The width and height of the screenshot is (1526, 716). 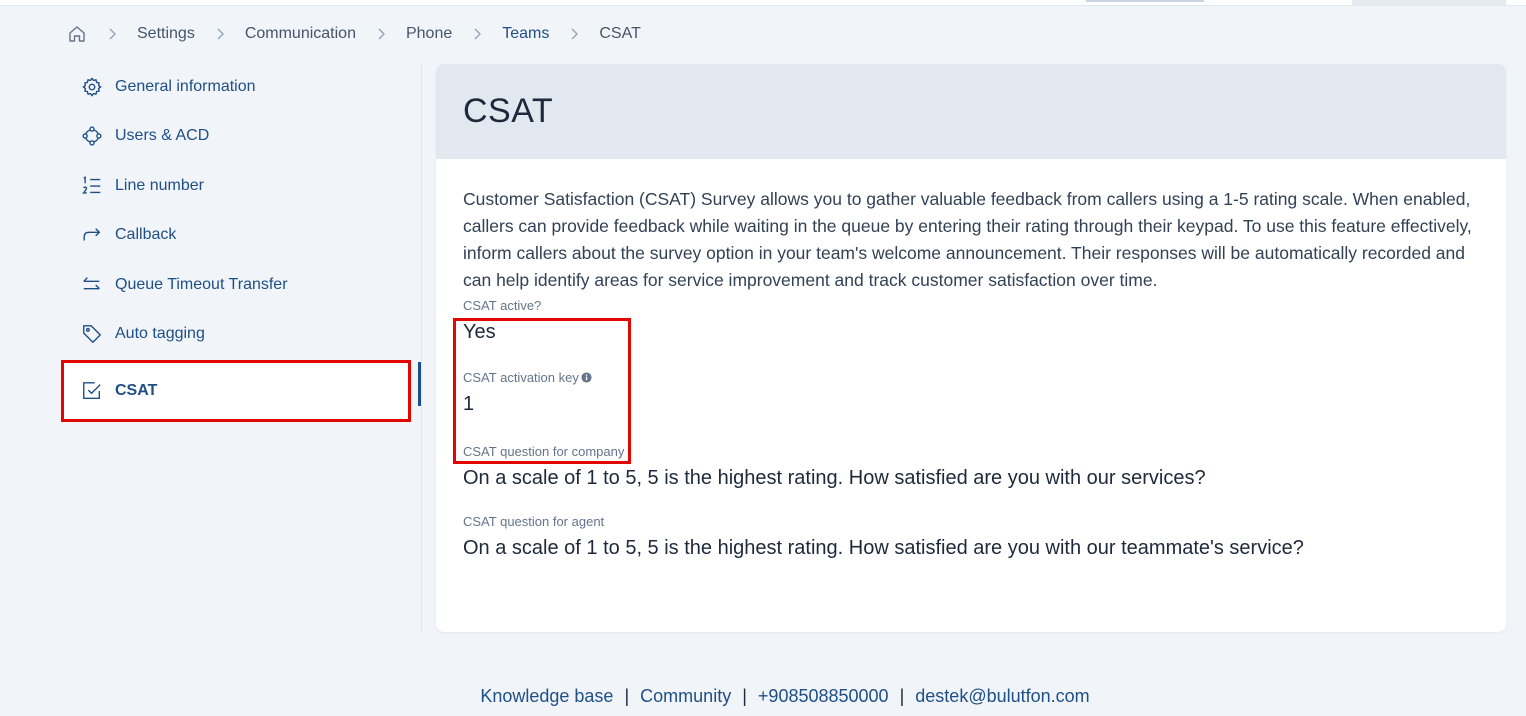 I want to click on top-bar, so click(x=763, y=3).